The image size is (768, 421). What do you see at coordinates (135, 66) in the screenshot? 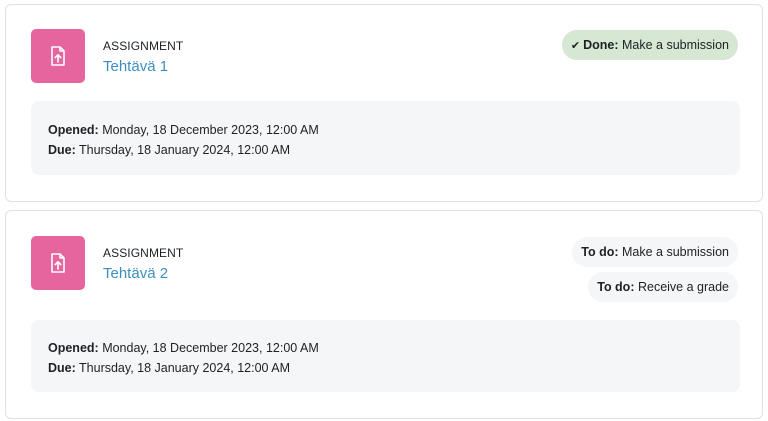
I see `activity-title-link: Tehtävä 1` at bounding box center [135, 66].